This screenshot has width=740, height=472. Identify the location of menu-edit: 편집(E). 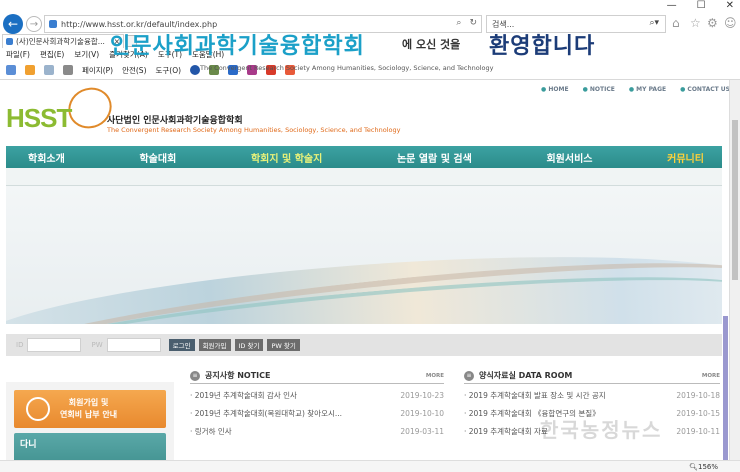
(52, 55).